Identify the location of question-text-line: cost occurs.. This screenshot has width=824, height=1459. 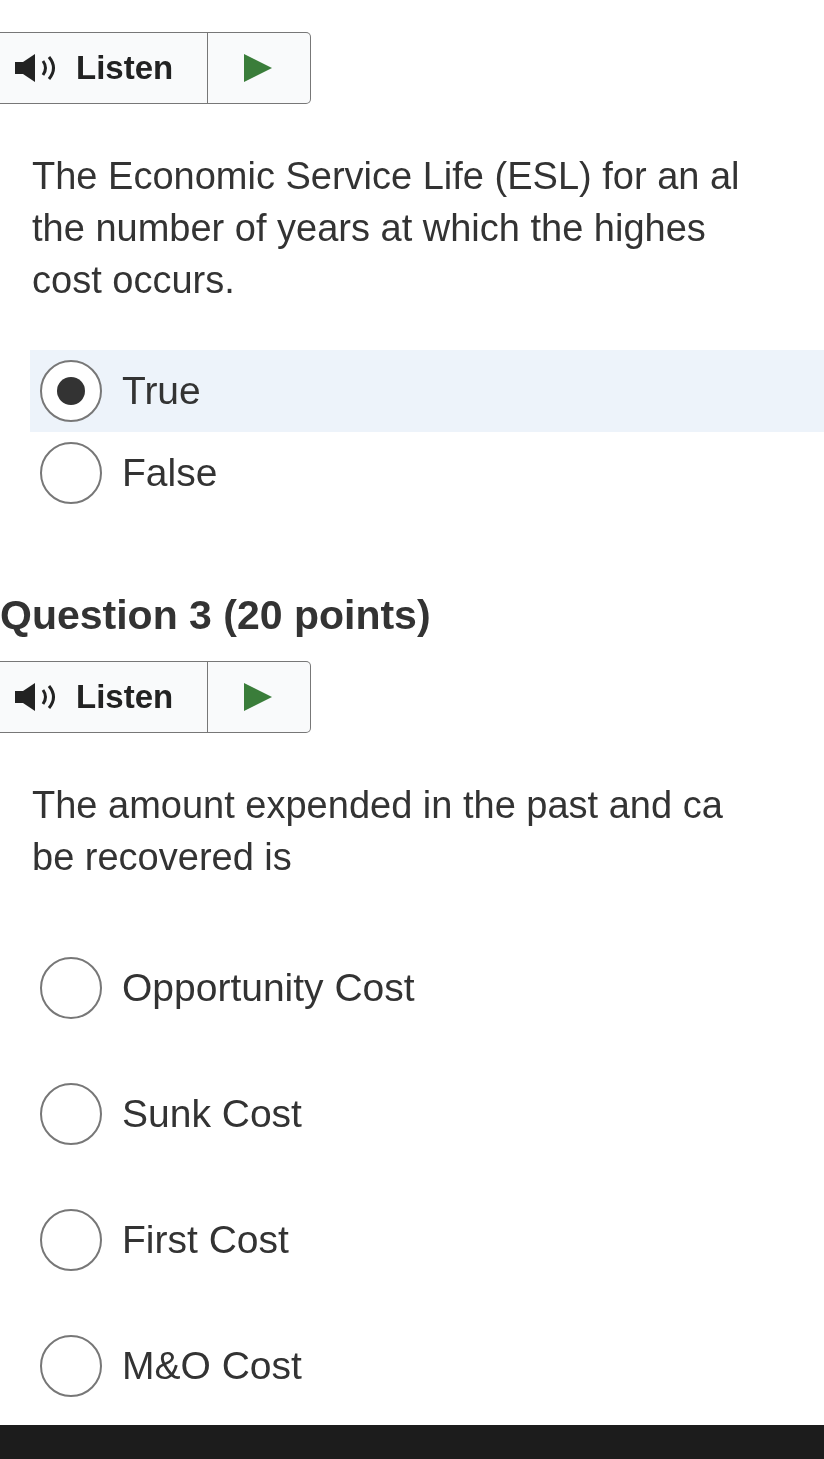
(134, 280).